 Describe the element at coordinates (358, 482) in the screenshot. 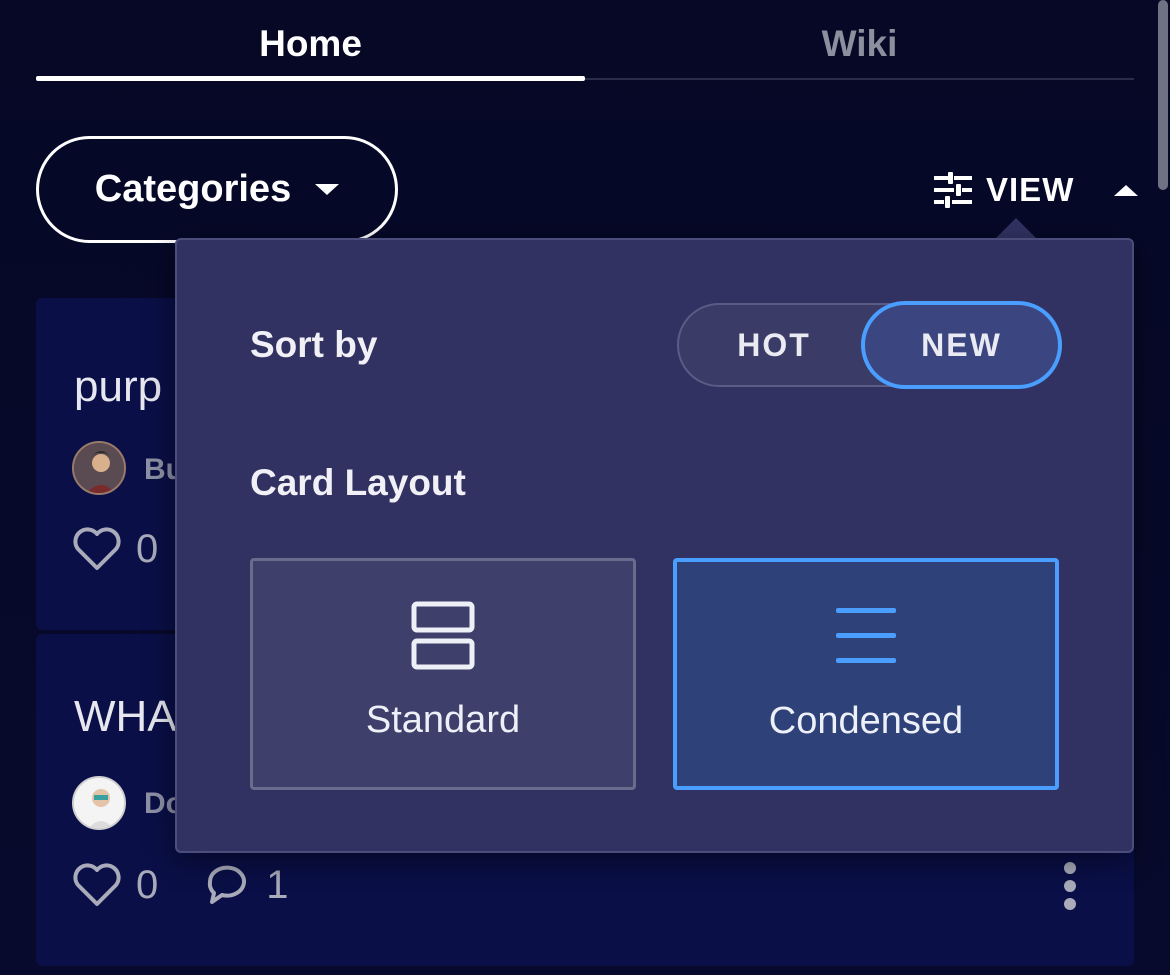

I see `card-layout-label: Card Layout` at that location.